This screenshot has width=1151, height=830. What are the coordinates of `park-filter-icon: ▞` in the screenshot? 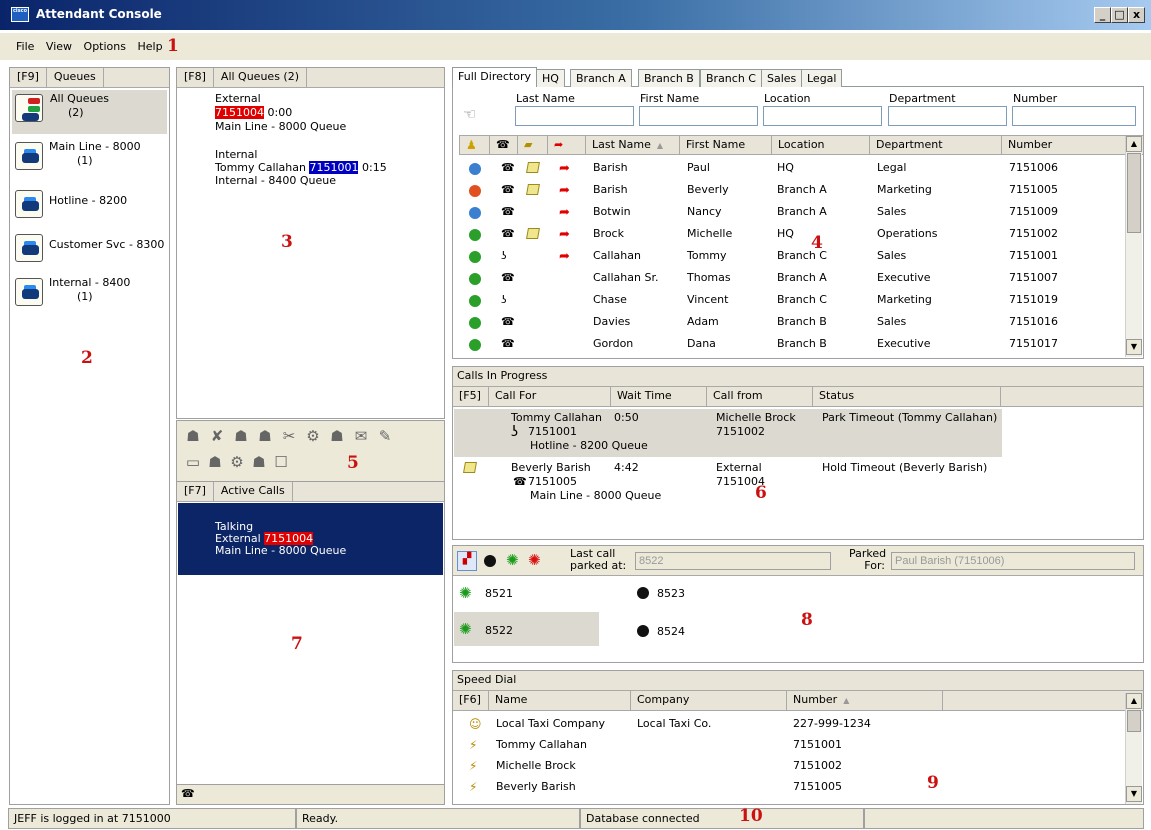 It's located at (467, 561).